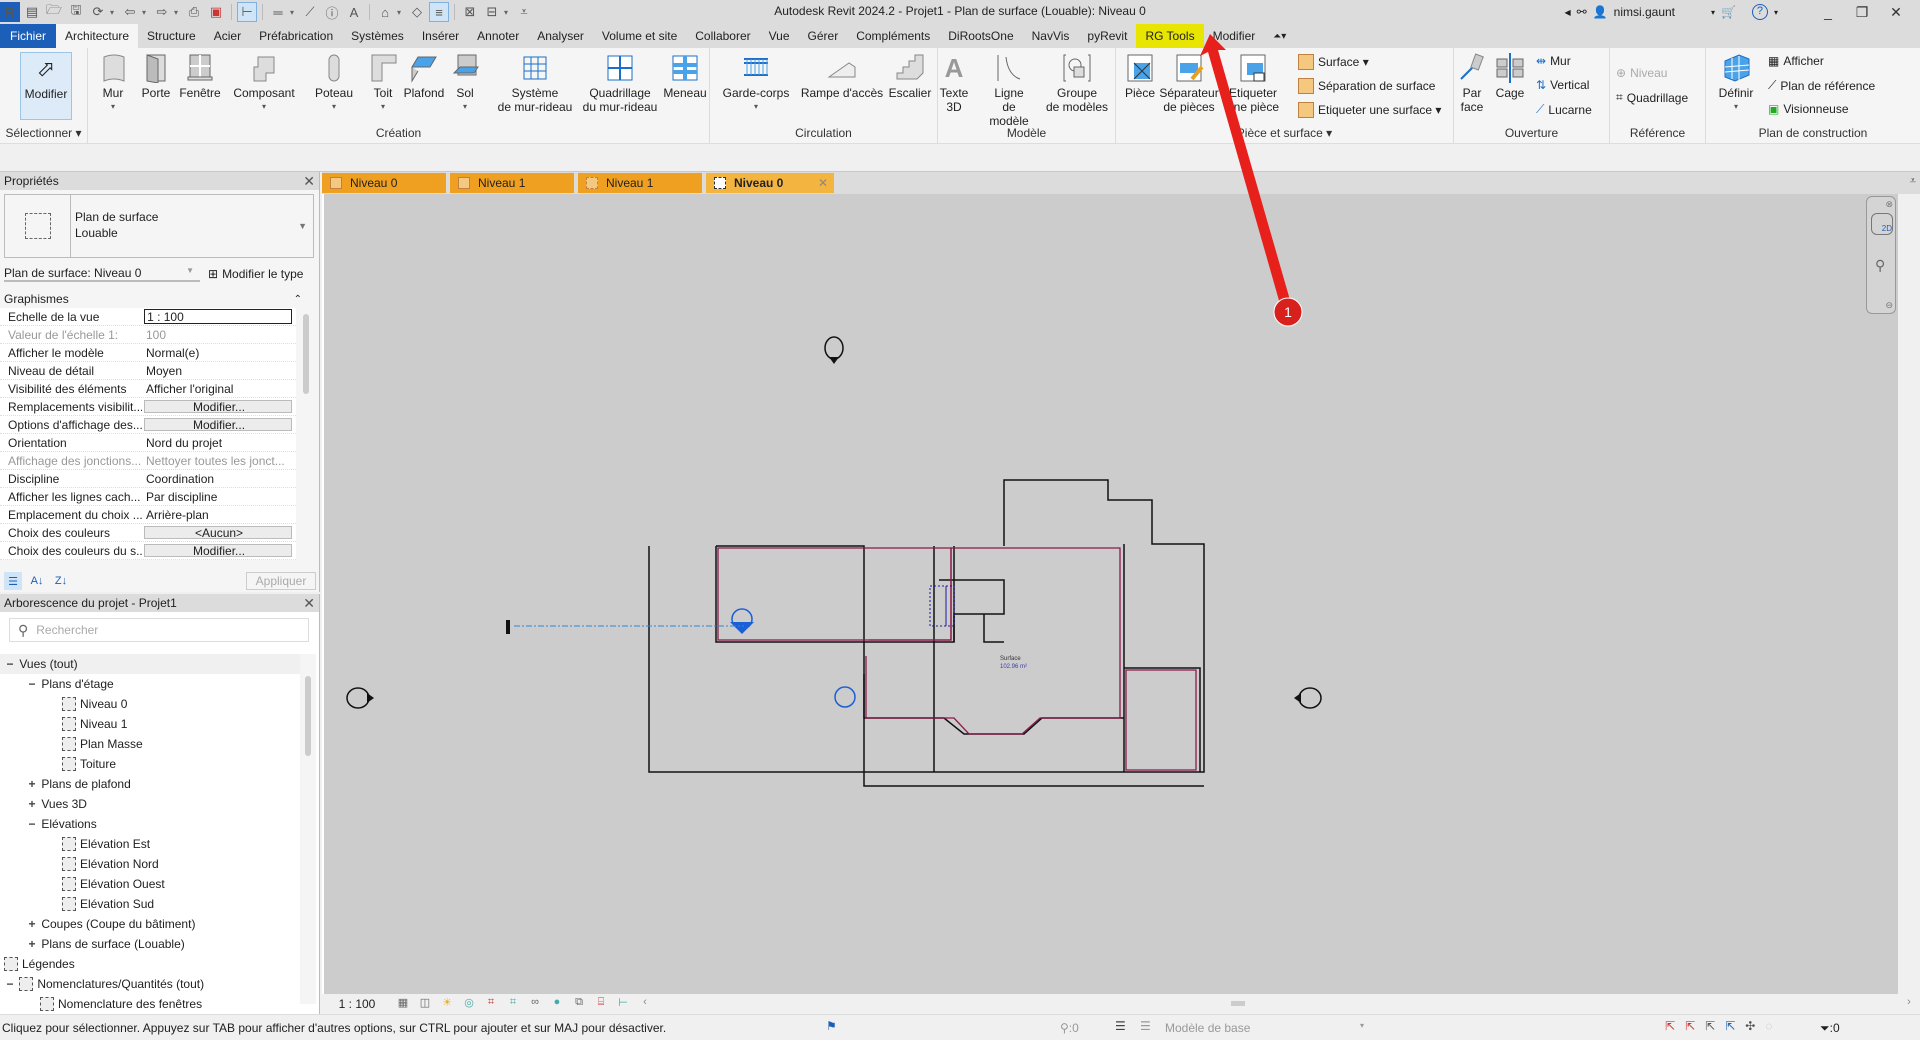 The image size is (1920, 1040). What do you see at coordinates (150, 664) in the screenshot?
I see `browser-node: − Vues (tout)` at bounding box center [150, 664].